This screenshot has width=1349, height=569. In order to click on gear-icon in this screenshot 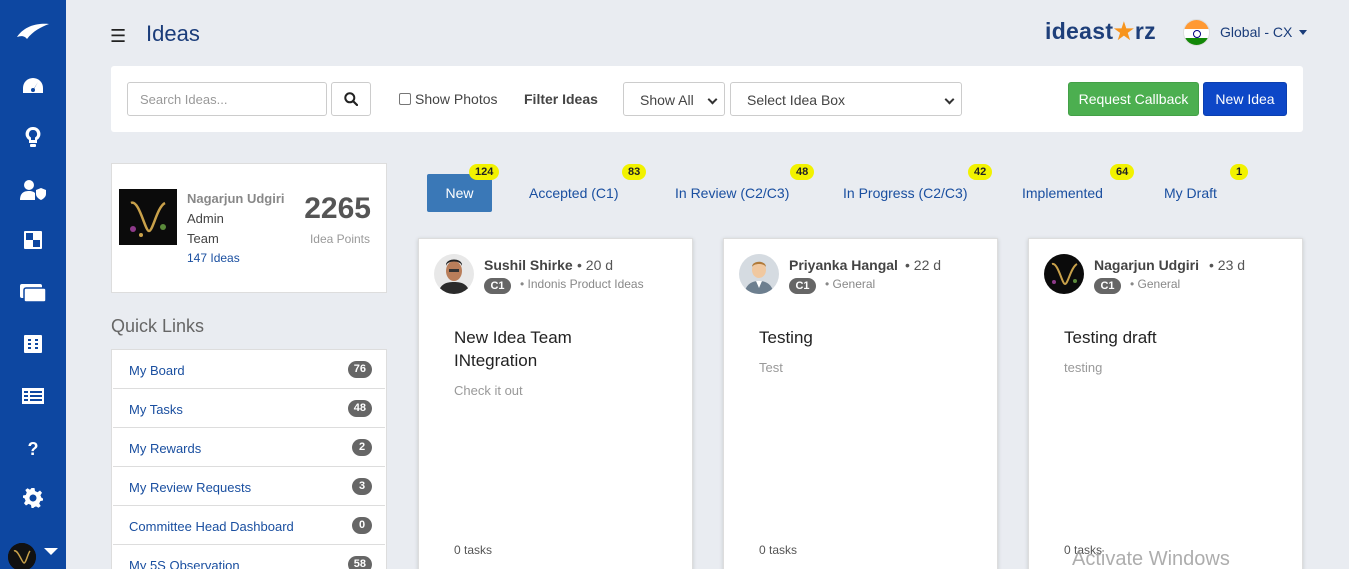, I will do `click(33, 498)`.